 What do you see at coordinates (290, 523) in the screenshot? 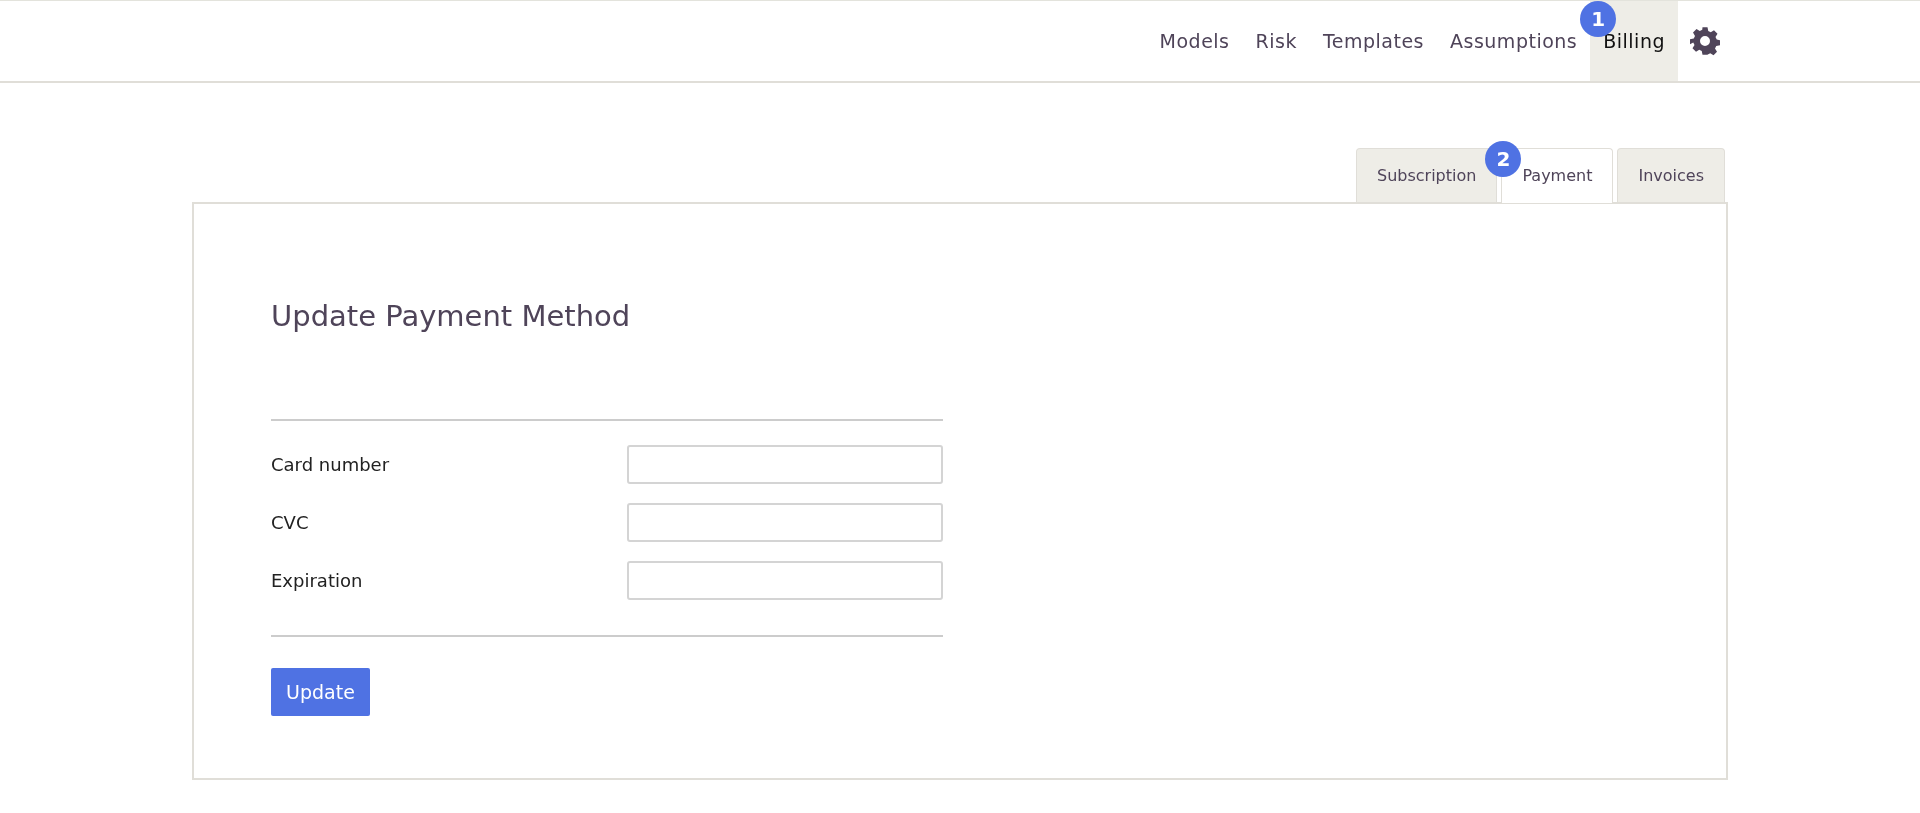
I see `field-label: CVC` at bounding box center [290, 523].